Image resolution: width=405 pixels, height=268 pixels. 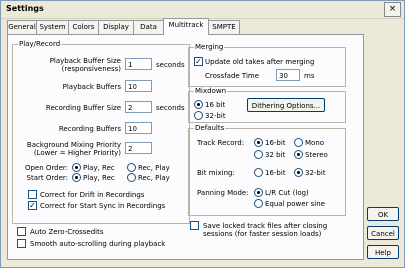 I want to click on tab-system: System, so click(x=52, y=27).